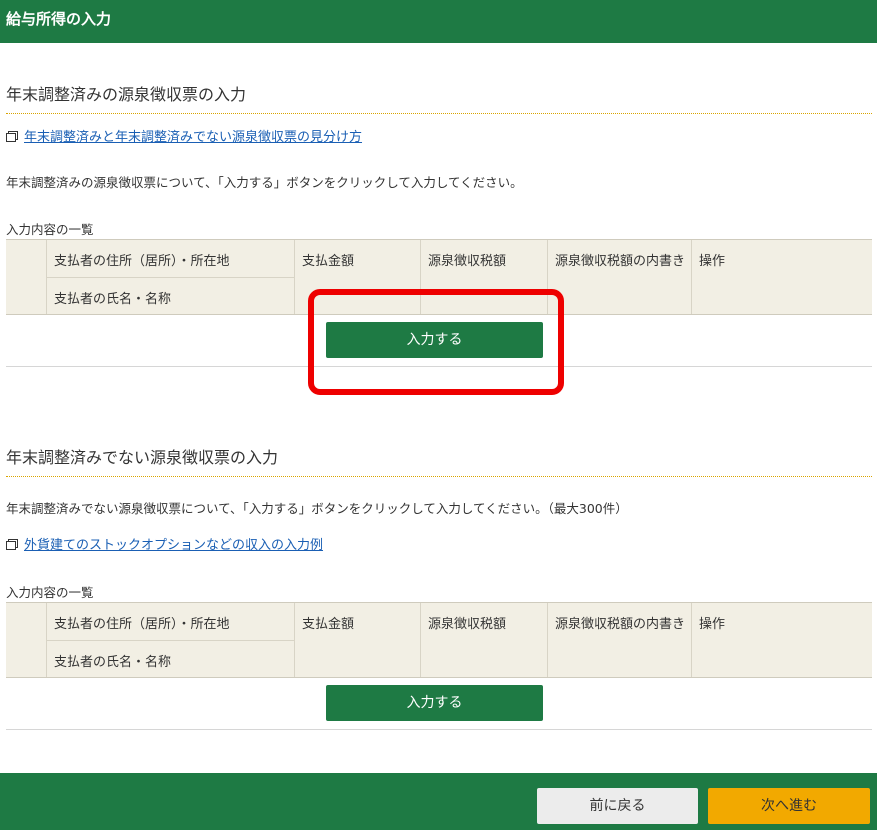 Image resolution: width=877 pixels, height=830 pixels. I want to click on footer-bar: 前に戻る 次へ進む, so click(438, 801).